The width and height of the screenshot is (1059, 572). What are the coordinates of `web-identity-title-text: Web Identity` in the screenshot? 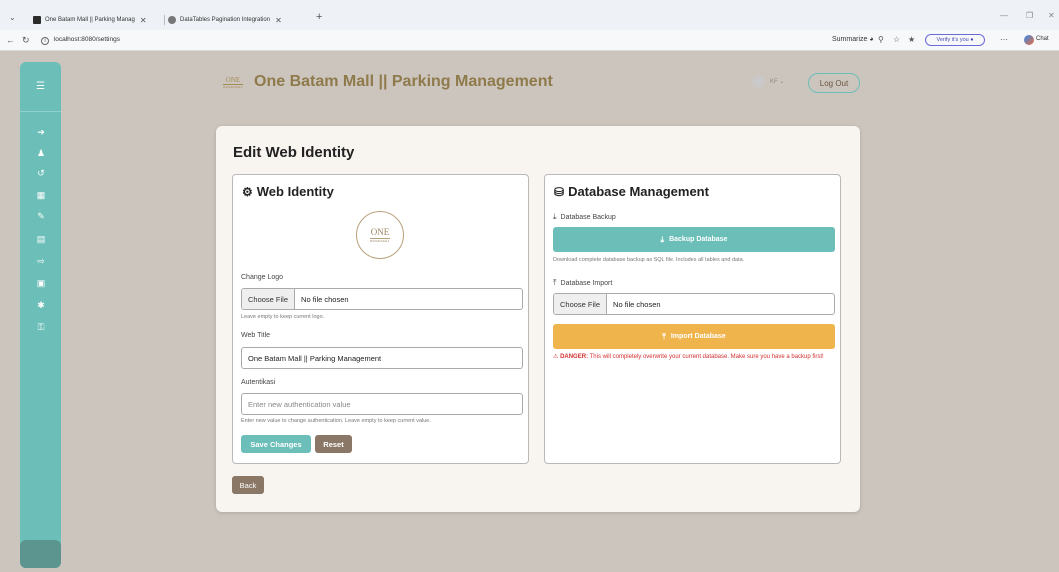 It's located at (295, 191).